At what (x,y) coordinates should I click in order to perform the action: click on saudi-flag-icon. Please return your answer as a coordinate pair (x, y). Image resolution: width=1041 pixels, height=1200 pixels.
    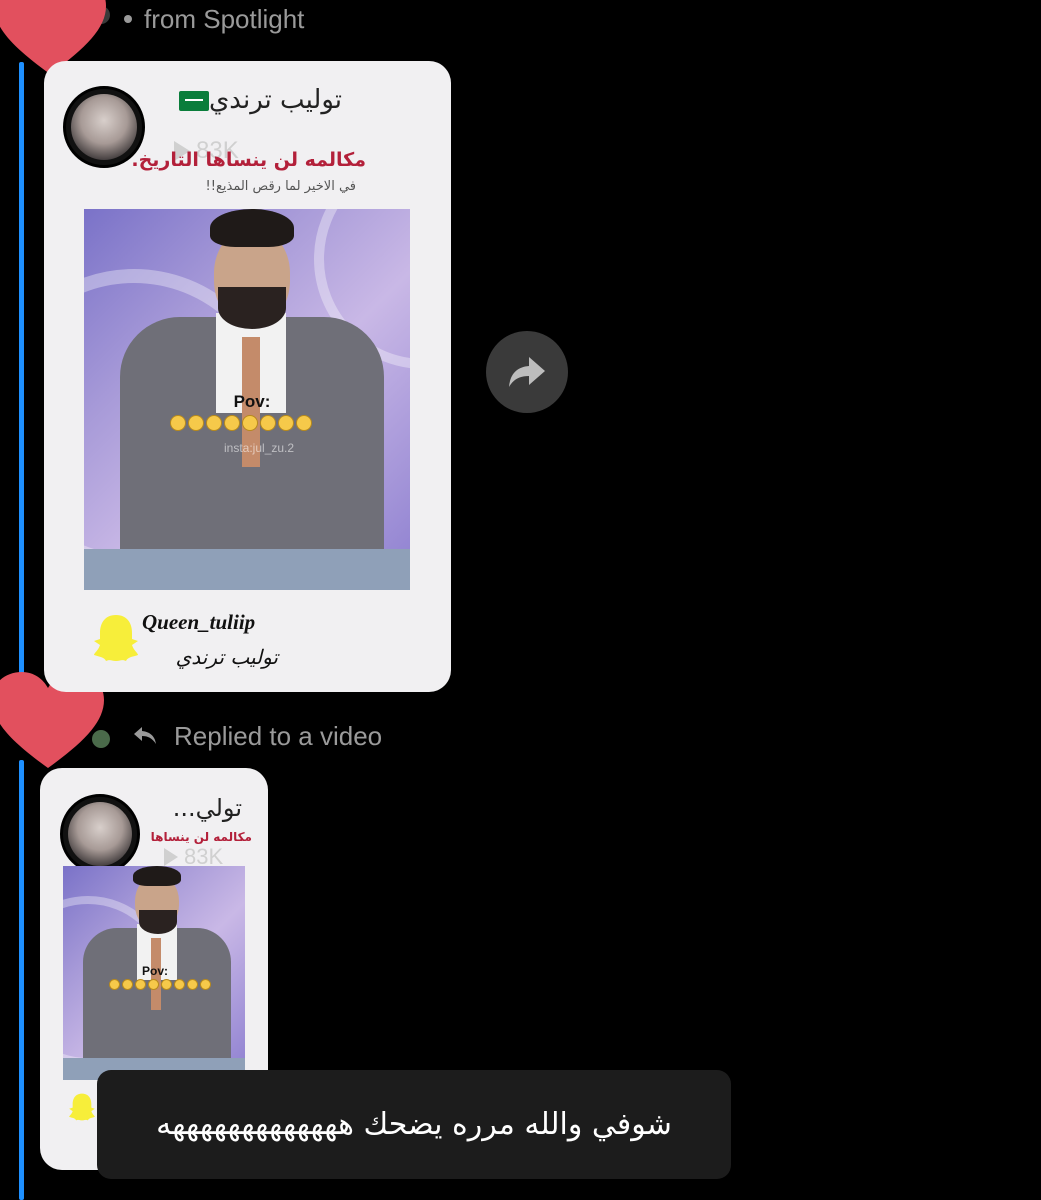
    Looking at the image, I should click on (193, 100).